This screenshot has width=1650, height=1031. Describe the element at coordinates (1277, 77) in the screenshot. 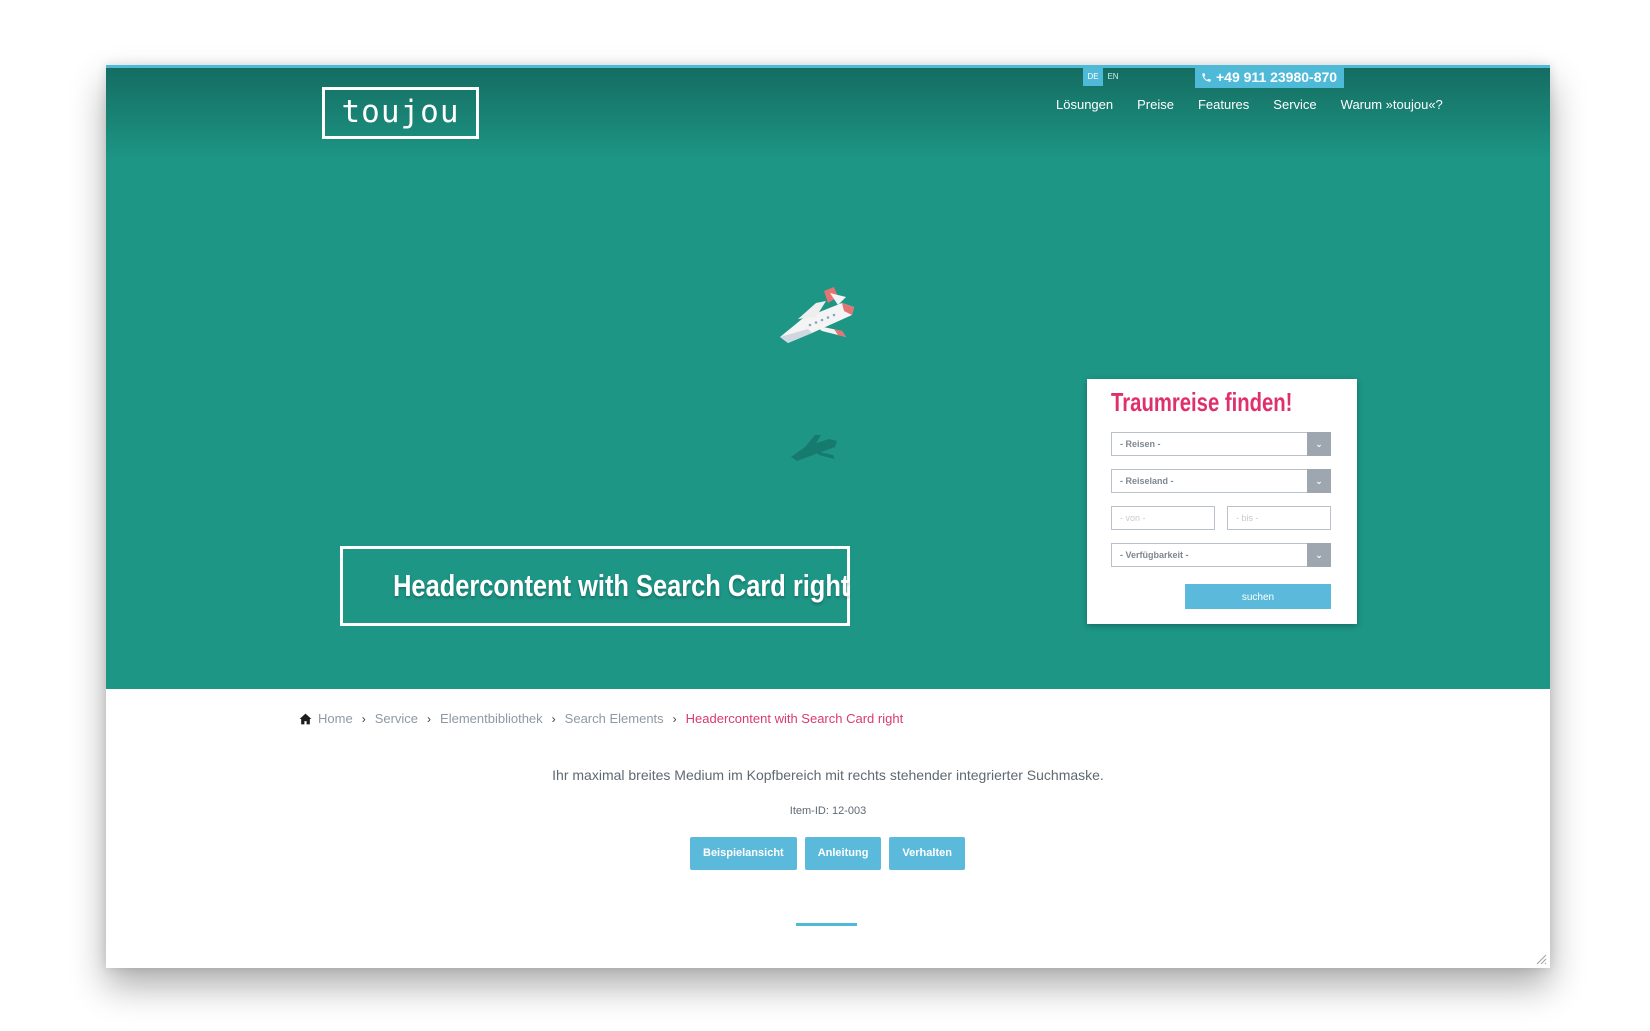

I see `phone-number: +49 911 23980-870` at that location.